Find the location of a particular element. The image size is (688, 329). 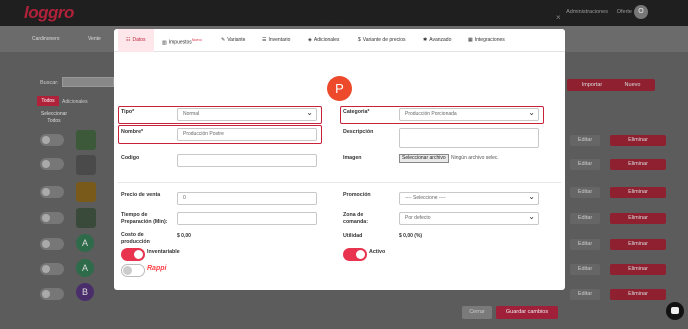

promocion-label: Promoción is located at coordinates (357, 195).